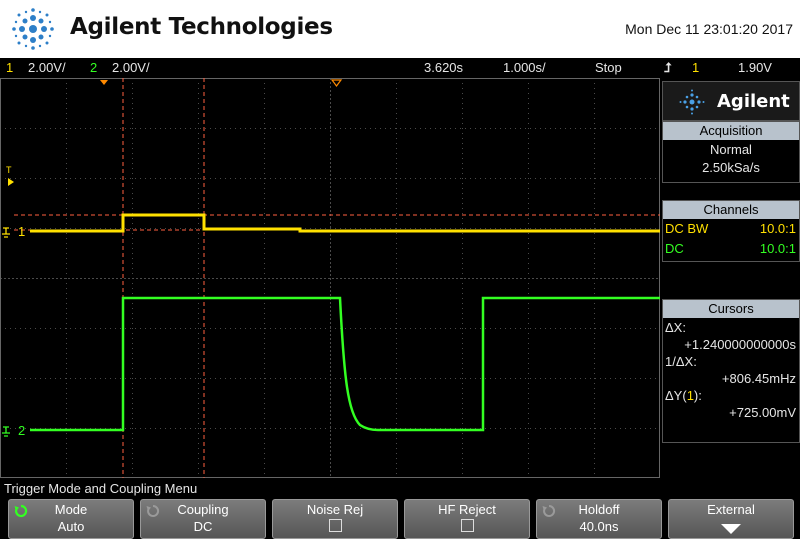 This screenshot has height=539, width=800. I want to click on delta-x-label: ΔX:, so click(675, 327).